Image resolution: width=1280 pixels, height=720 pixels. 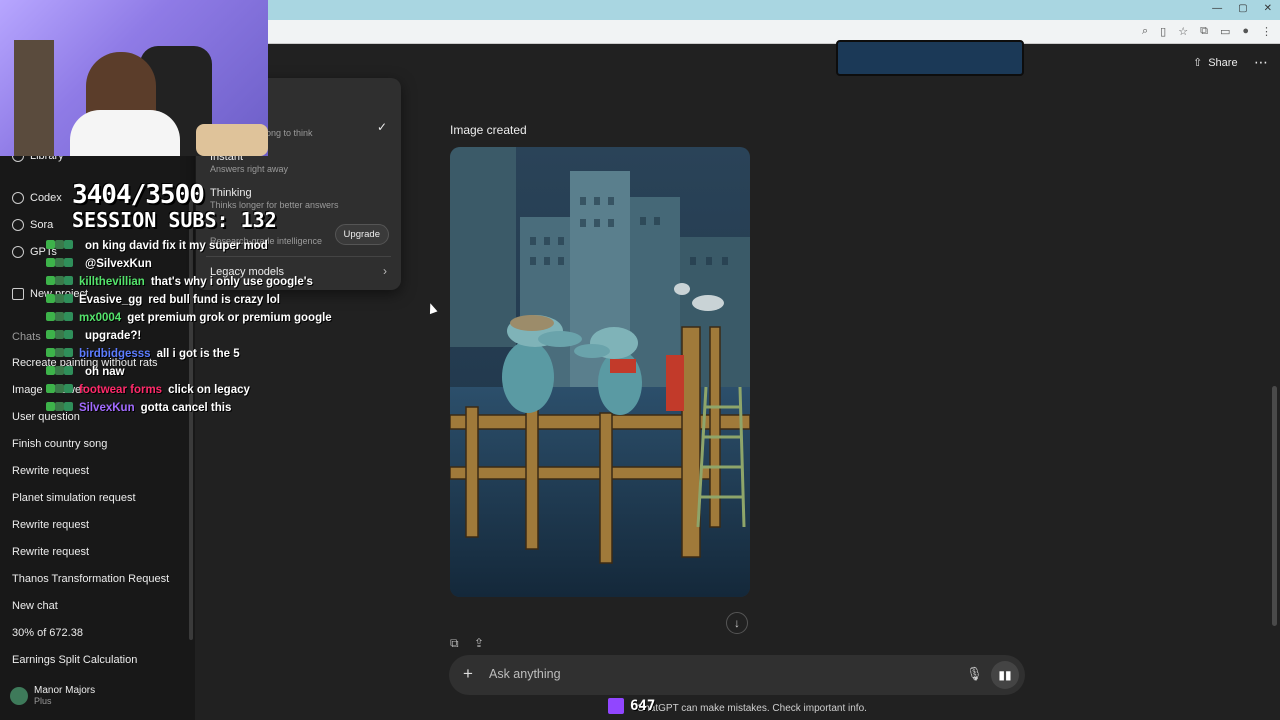 I want to click on window-controls: — ▢ ✕, so click(x=1242, y=8).